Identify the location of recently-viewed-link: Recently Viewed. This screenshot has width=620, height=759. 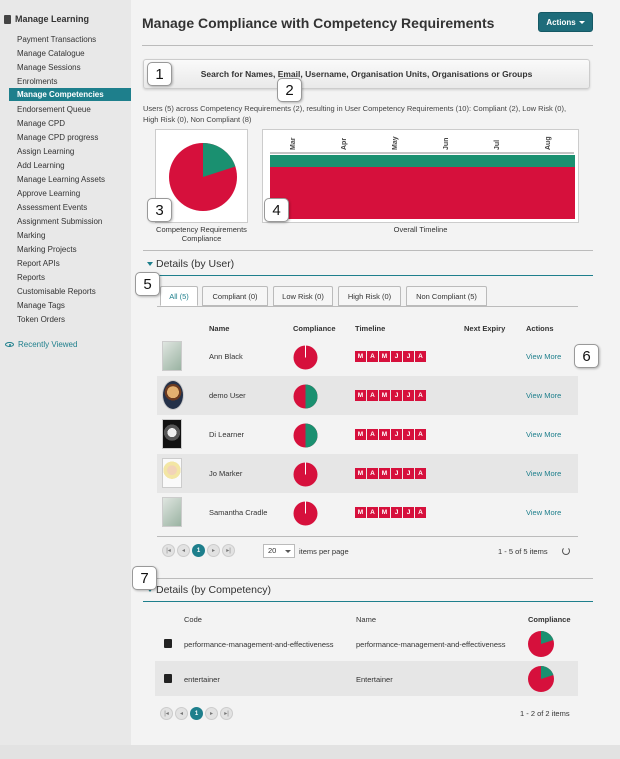
(41, 344).